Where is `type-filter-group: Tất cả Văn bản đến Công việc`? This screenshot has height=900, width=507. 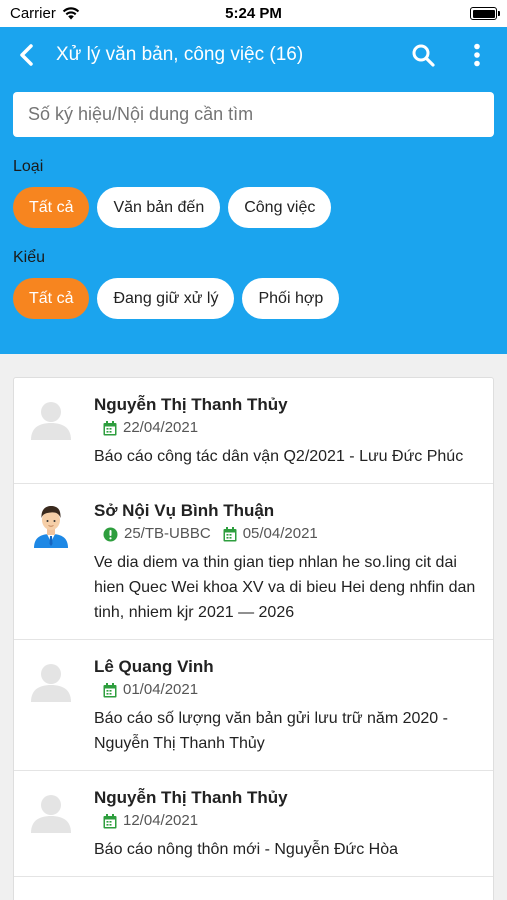 type-filter-group: Tất cả Văn bản đến Công việc is located at coordinates (172, 207).